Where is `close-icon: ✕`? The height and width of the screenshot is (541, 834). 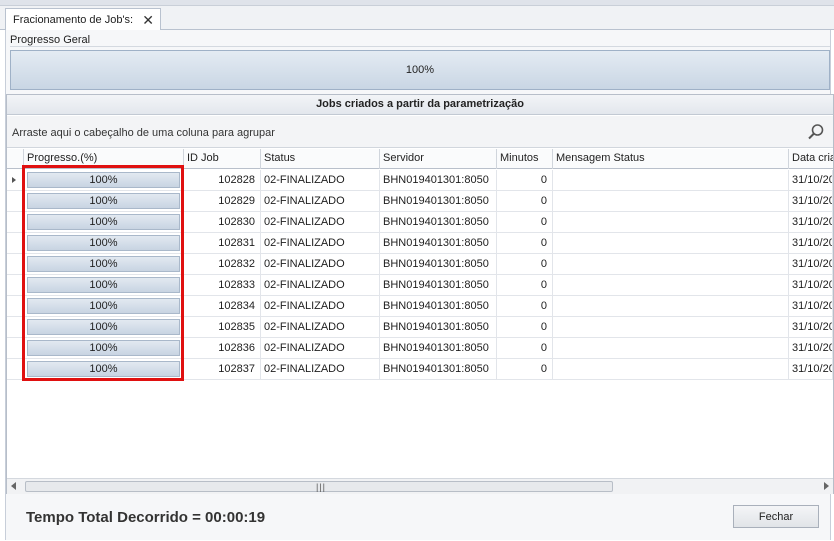 close-icon: ✕ is located at coordinates (148, 20).